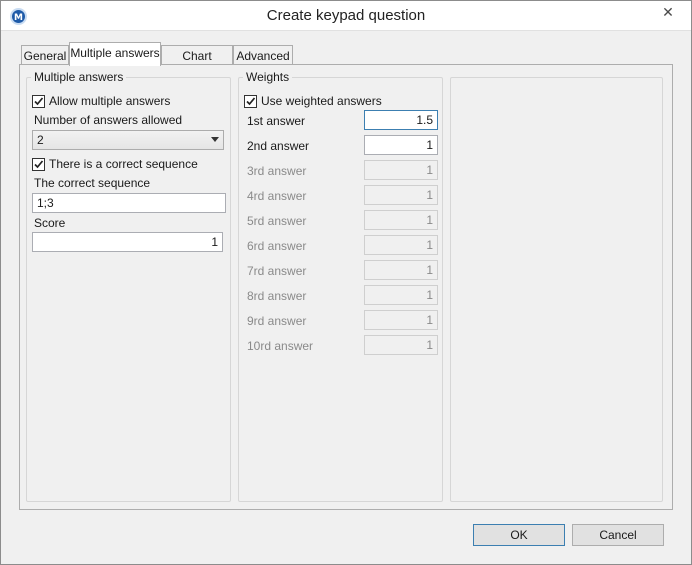 This screenshot has height=565, width=692. Describe the element at coordinates (401, 270) in the screenshot. I see `answer-weight-input-7: 1` at that location.